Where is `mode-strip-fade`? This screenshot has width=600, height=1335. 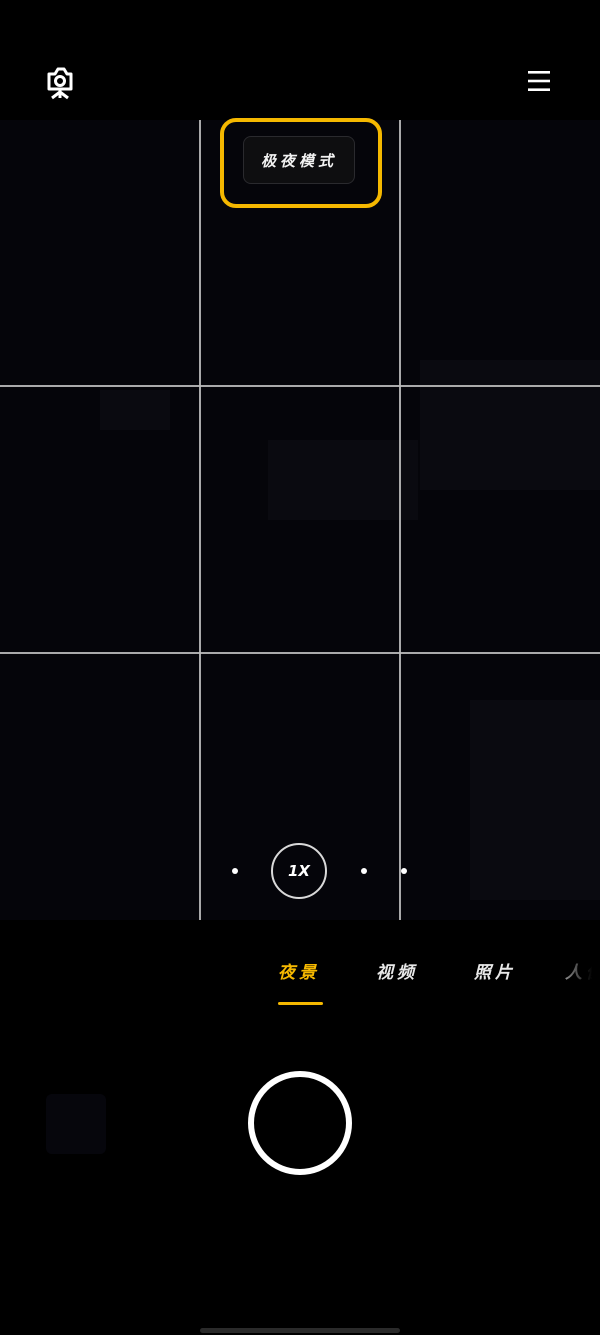 mode-strip-fade is located at coordinates (574, 970).